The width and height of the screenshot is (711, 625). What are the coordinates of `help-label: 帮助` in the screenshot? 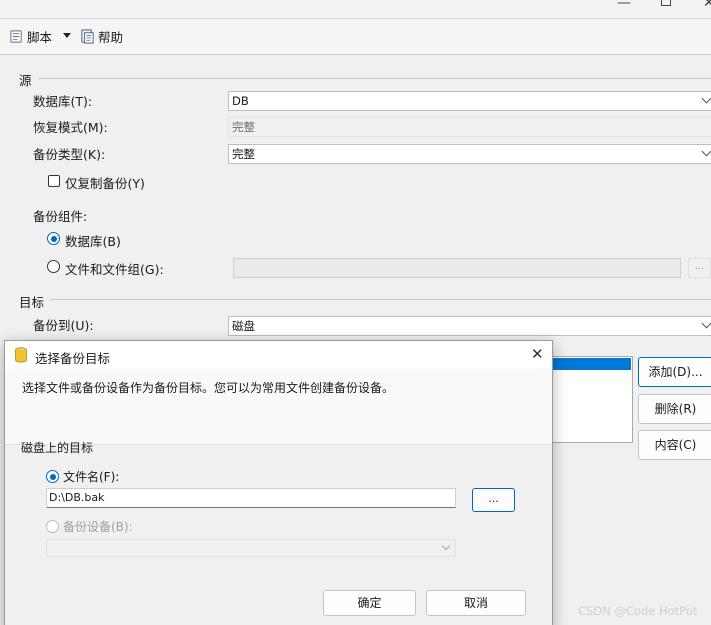 It's located at (111, 37).